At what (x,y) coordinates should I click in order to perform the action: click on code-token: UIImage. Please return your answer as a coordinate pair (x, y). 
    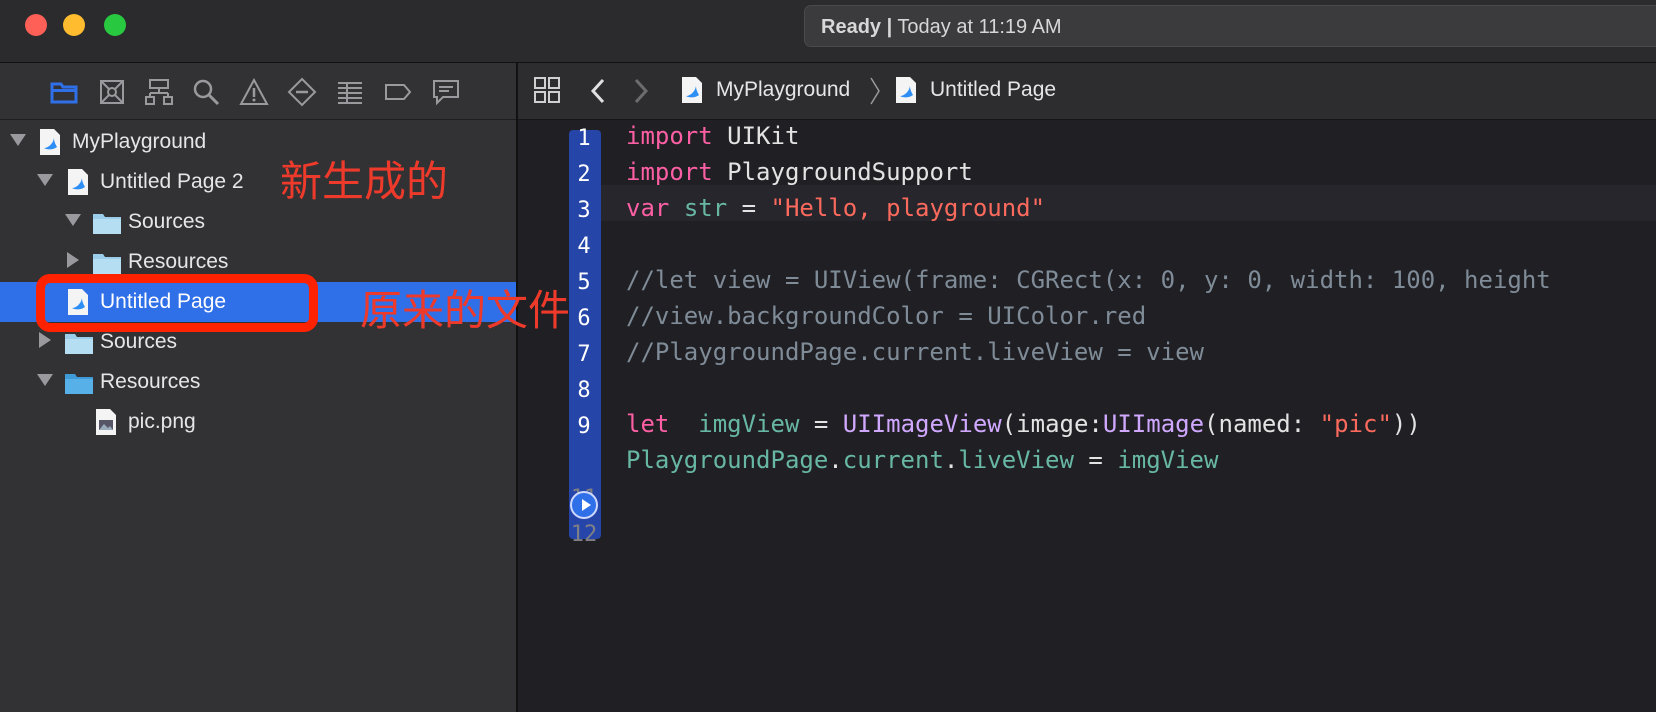
    Looking at the image, I should click on (1153, 424).